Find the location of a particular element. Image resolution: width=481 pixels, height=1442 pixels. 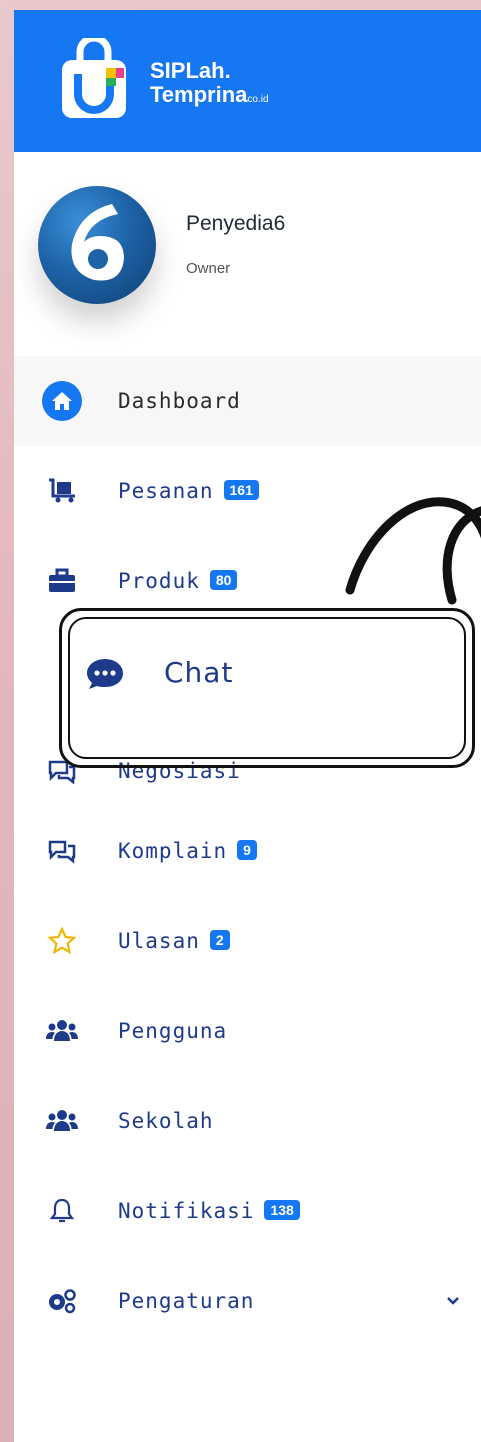

chevron-down-icon is located at coordinates (453, 1301).